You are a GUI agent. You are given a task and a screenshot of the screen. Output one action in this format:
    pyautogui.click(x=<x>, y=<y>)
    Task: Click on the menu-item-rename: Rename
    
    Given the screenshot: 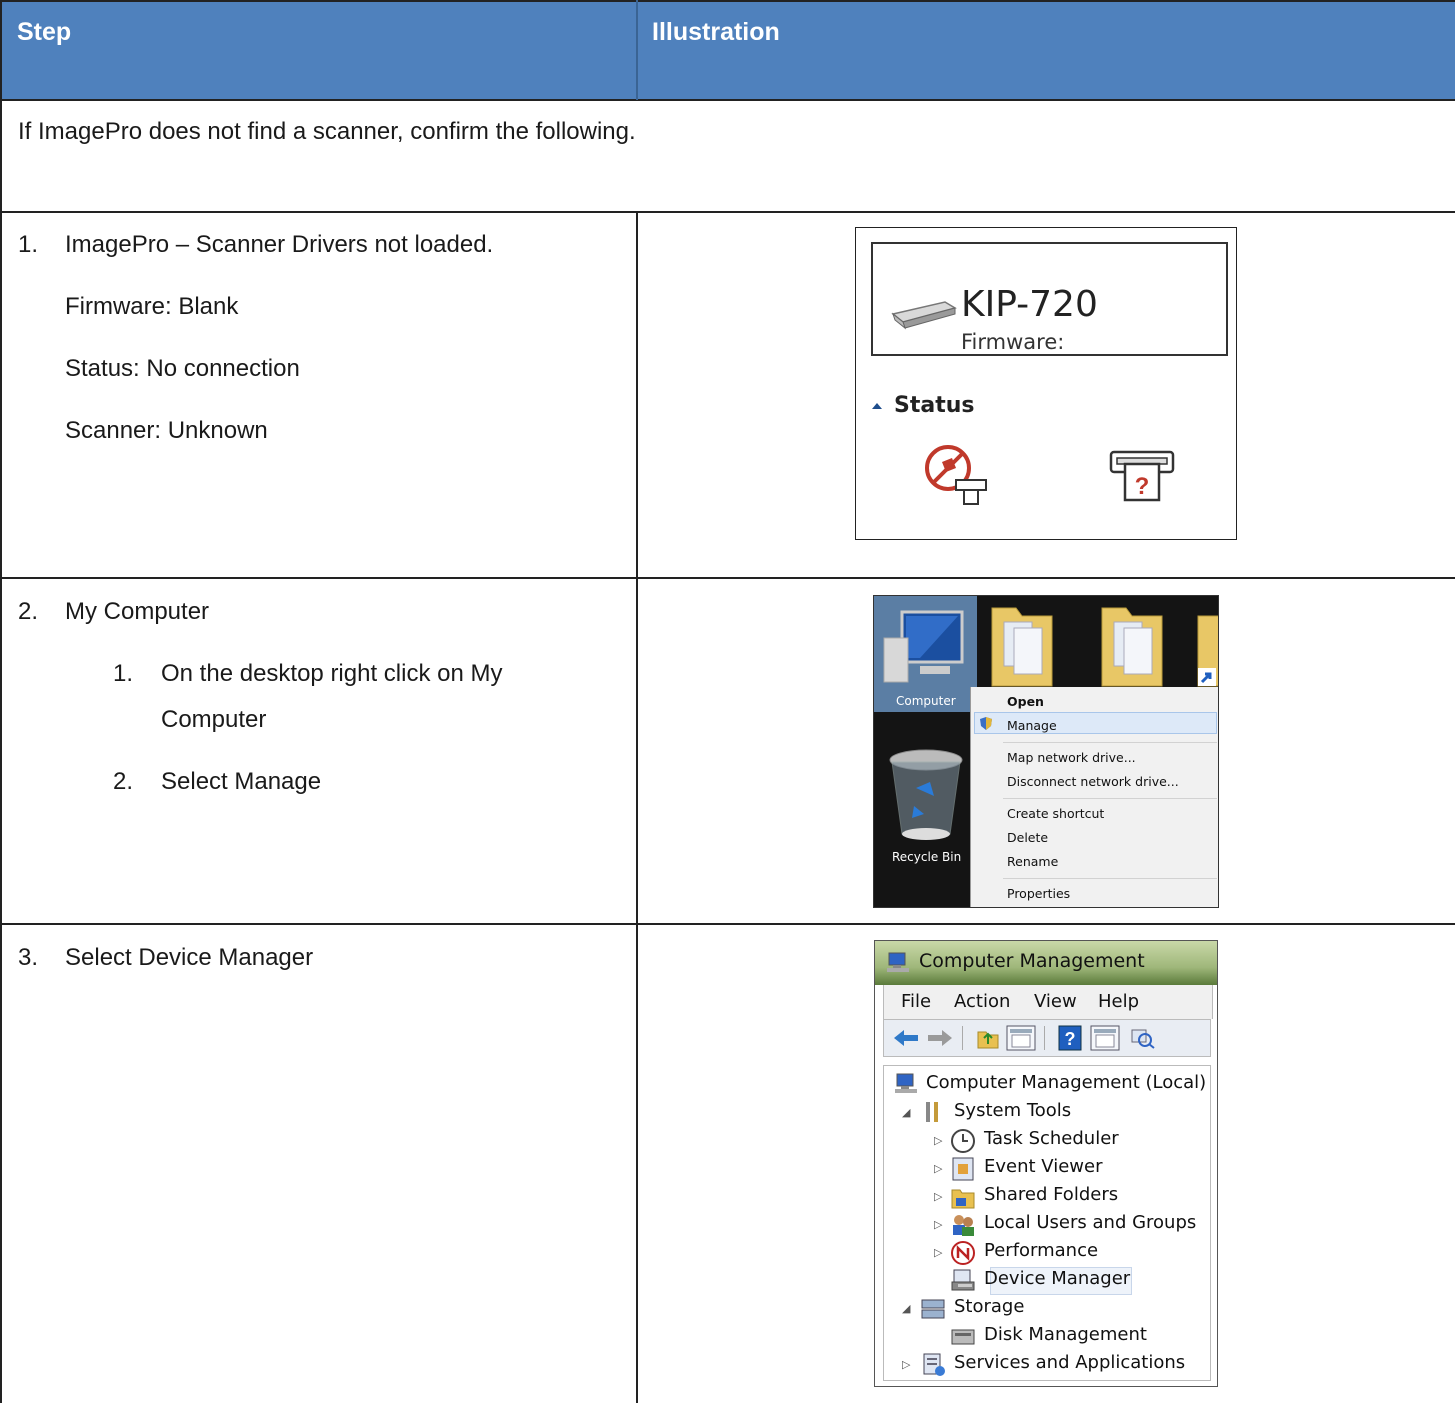 What is the action you would take?
    pyautogui.click(x=1032, y=861)
    